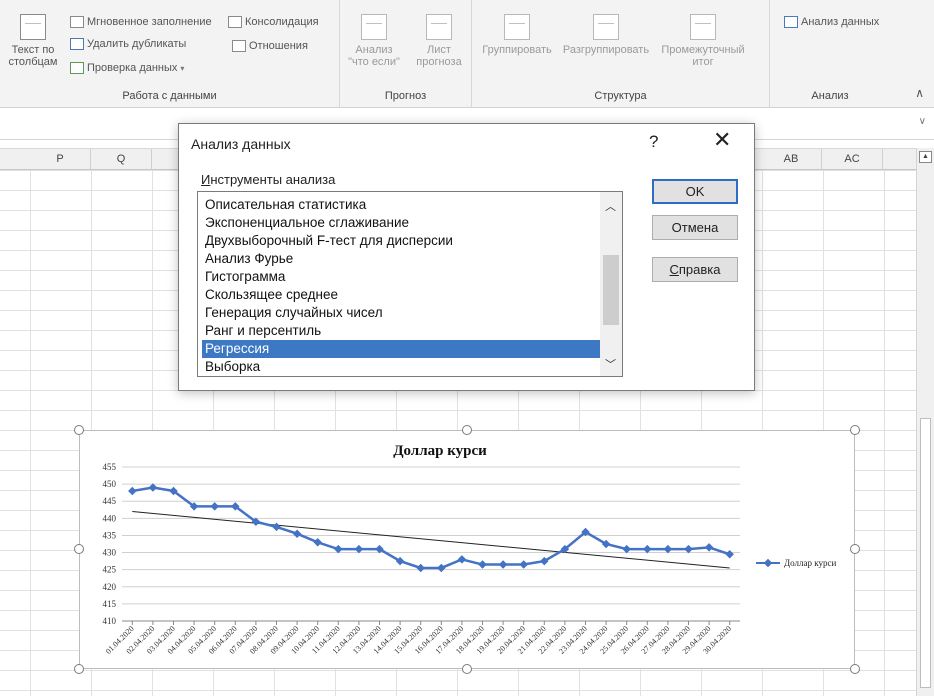  I want to click on group-label-outline: Структура, so click(620, 96).